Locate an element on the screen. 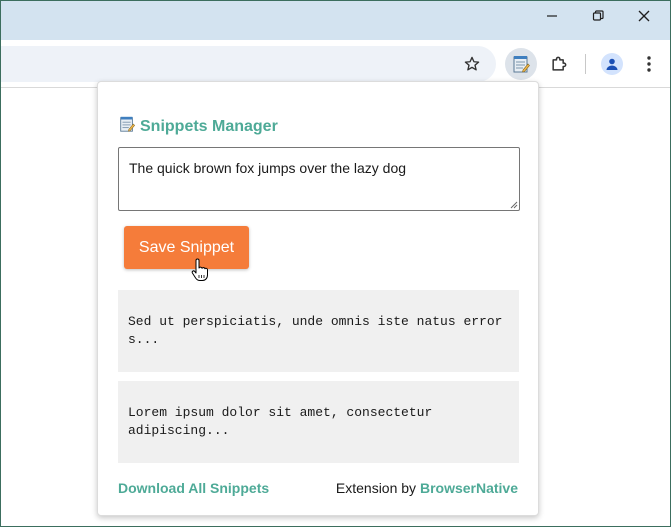 This screenshot has height=527, width=671. browser-titlebar is located at coordinates (335, 20).